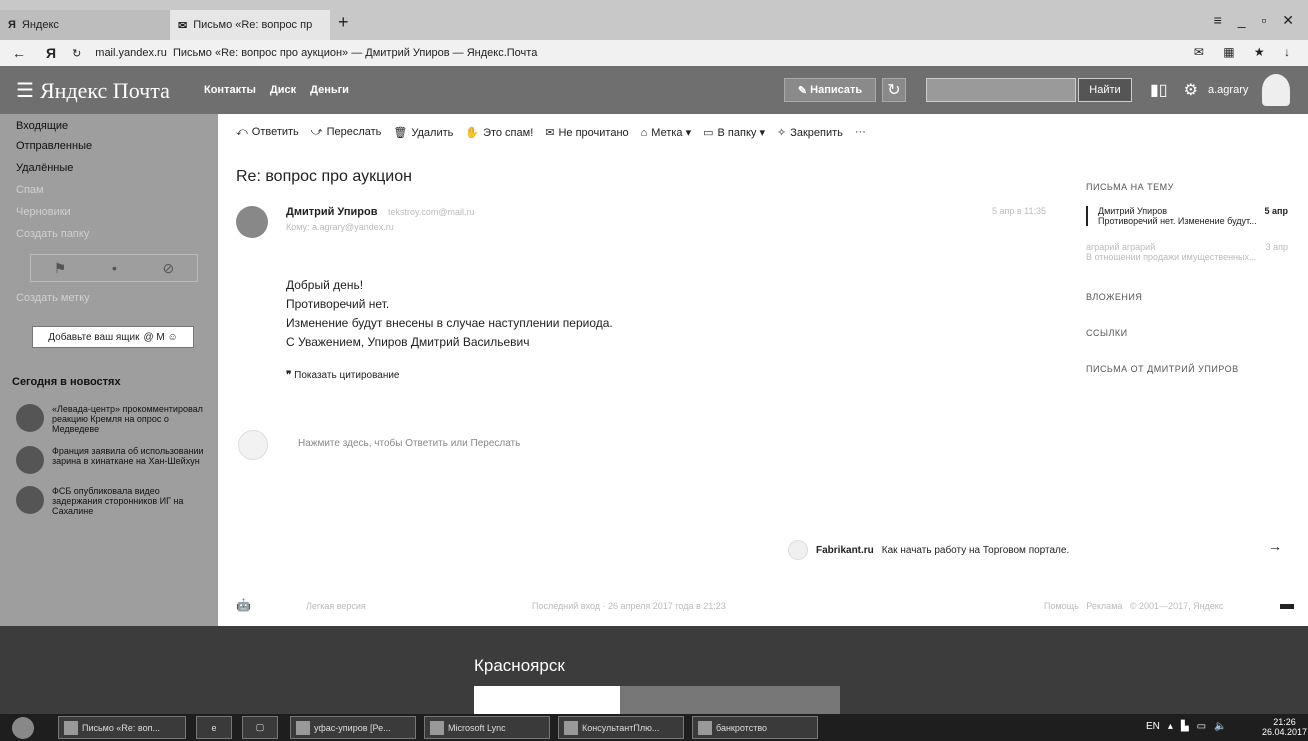 The width and height of the screenshot is (1308, 741). What do you see at coordinates (76, 53) in the screenshot?
I see `reload-icon: ↻` at bounding box center [76, 53].